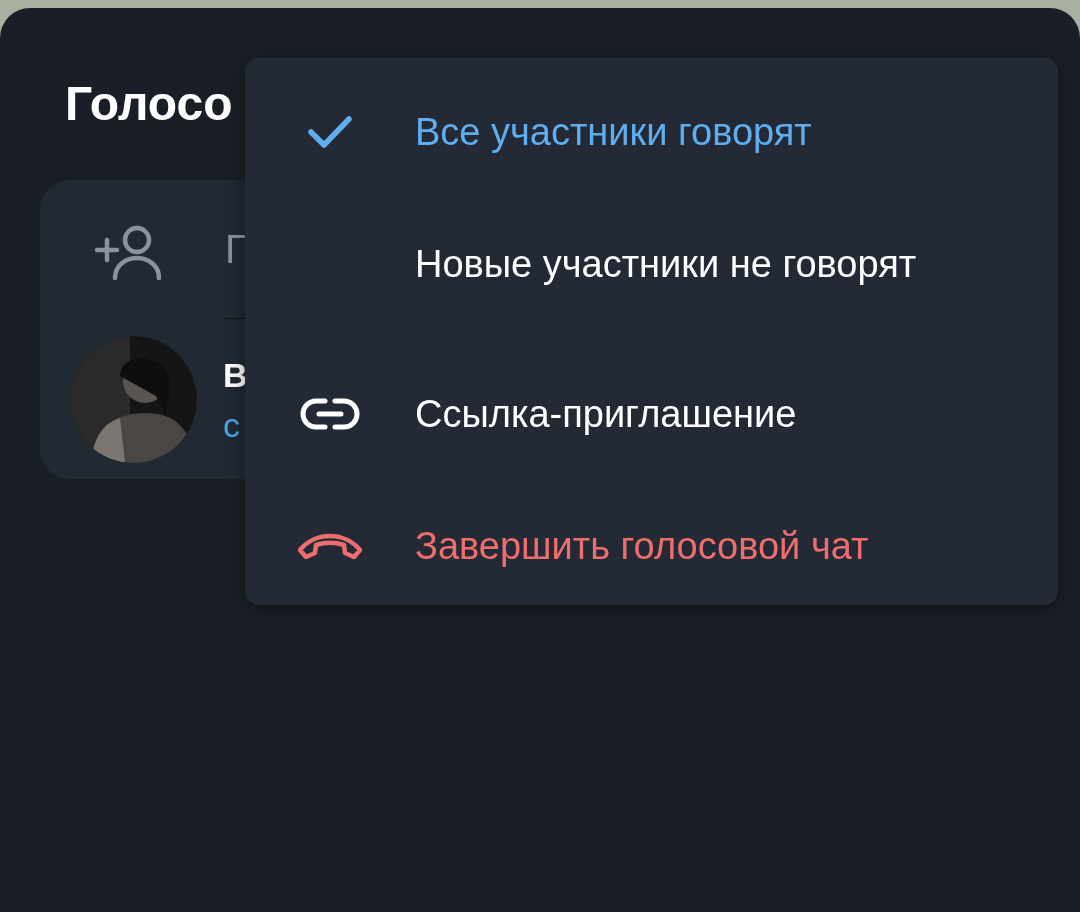 The height and width of the screenshot is (912, 1080). I want to click on invite-label: Г, so click(236, 249).